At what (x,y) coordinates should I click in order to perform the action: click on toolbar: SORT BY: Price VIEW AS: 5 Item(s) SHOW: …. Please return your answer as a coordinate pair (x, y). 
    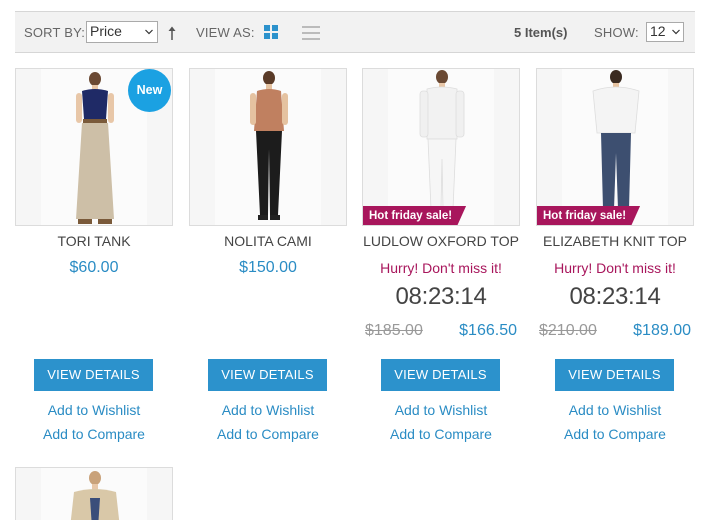
    Looking at the image, I should click on (355, 32).